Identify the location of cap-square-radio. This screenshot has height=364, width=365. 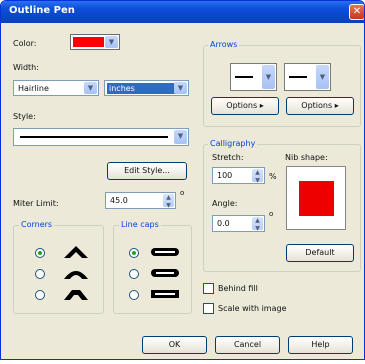
(134, 295).